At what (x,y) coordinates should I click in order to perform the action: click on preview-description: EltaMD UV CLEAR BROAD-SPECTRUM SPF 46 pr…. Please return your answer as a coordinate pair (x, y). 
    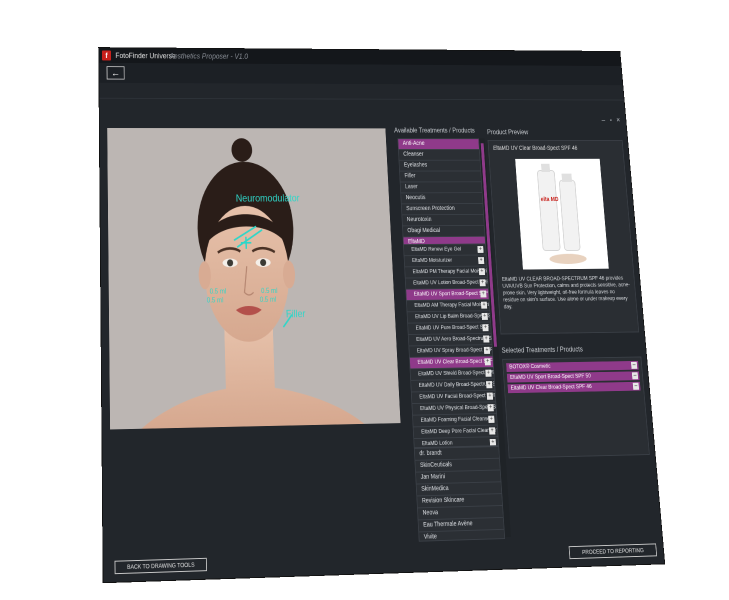
    Looking at the image, I should click on (566, 293).